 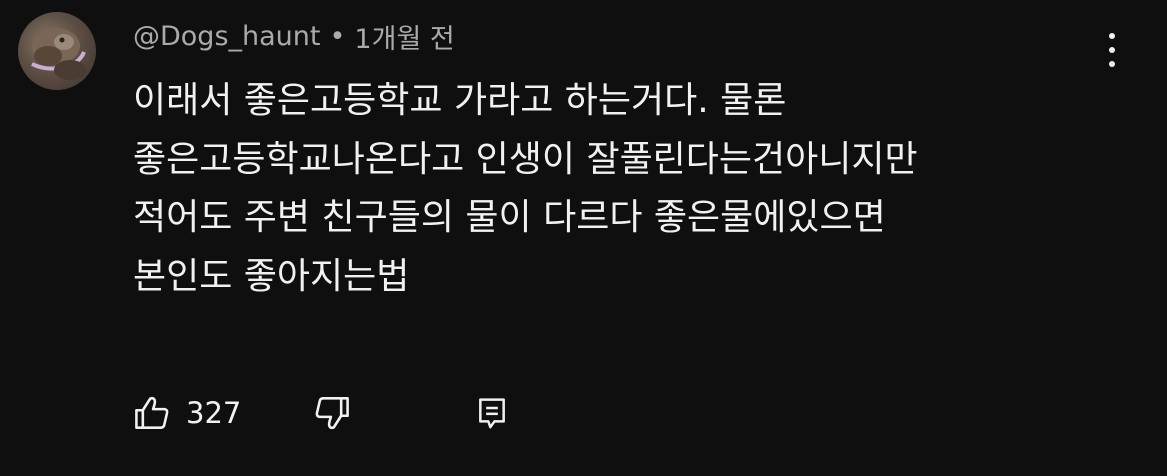 I want to click on thumbs-down-icon, so click(x=332, y=413).